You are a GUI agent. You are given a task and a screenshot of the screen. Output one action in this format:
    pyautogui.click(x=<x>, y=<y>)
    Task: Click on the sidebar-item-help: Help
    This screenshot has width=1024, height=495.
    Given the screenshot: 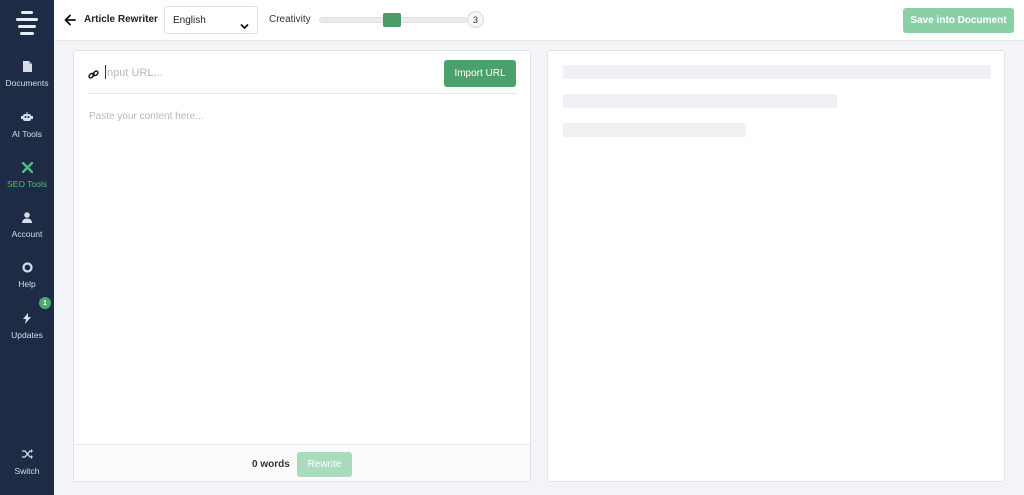 What is the action you would take?
    pyautogui.click(x=27, y=279)
    